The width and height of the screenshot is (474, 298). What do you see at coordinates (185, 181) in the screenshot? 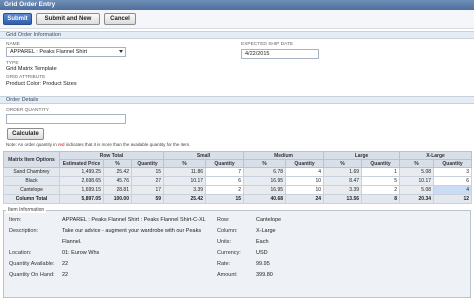
I see `small-pct-cell: 10.17` at bounding box center [185, 181].